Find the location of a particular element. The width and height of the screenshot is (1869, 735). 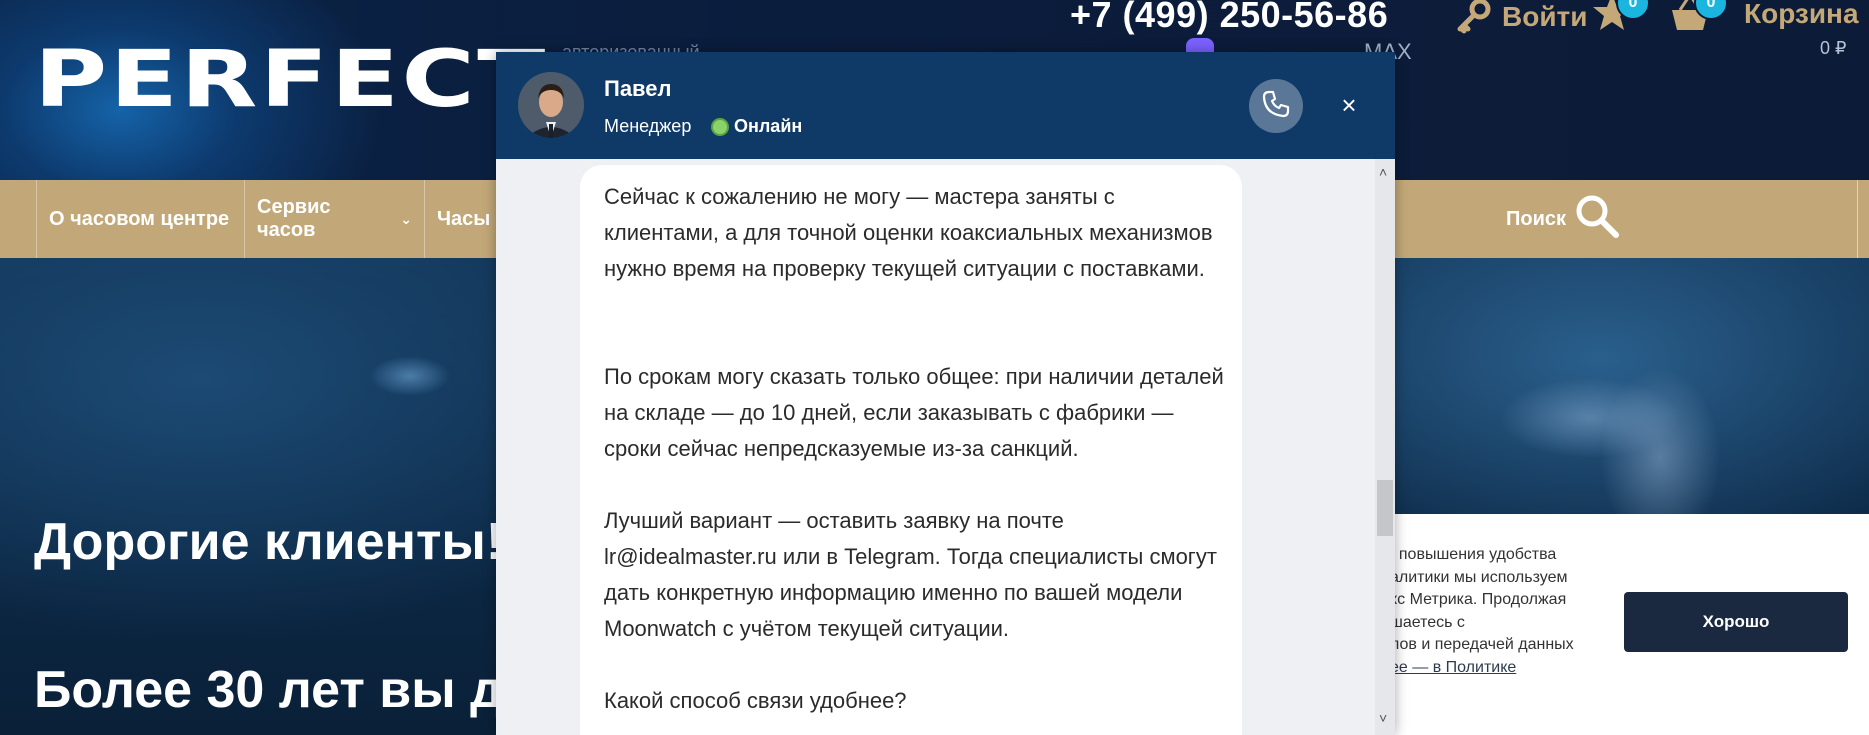

login-label: Войти is located at coordinates (1545, 16).